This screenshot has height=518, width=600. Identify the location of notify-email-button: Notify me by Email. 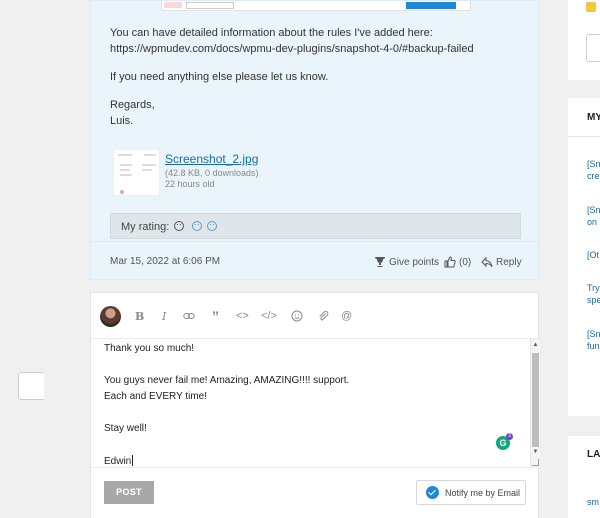
(471, 492).